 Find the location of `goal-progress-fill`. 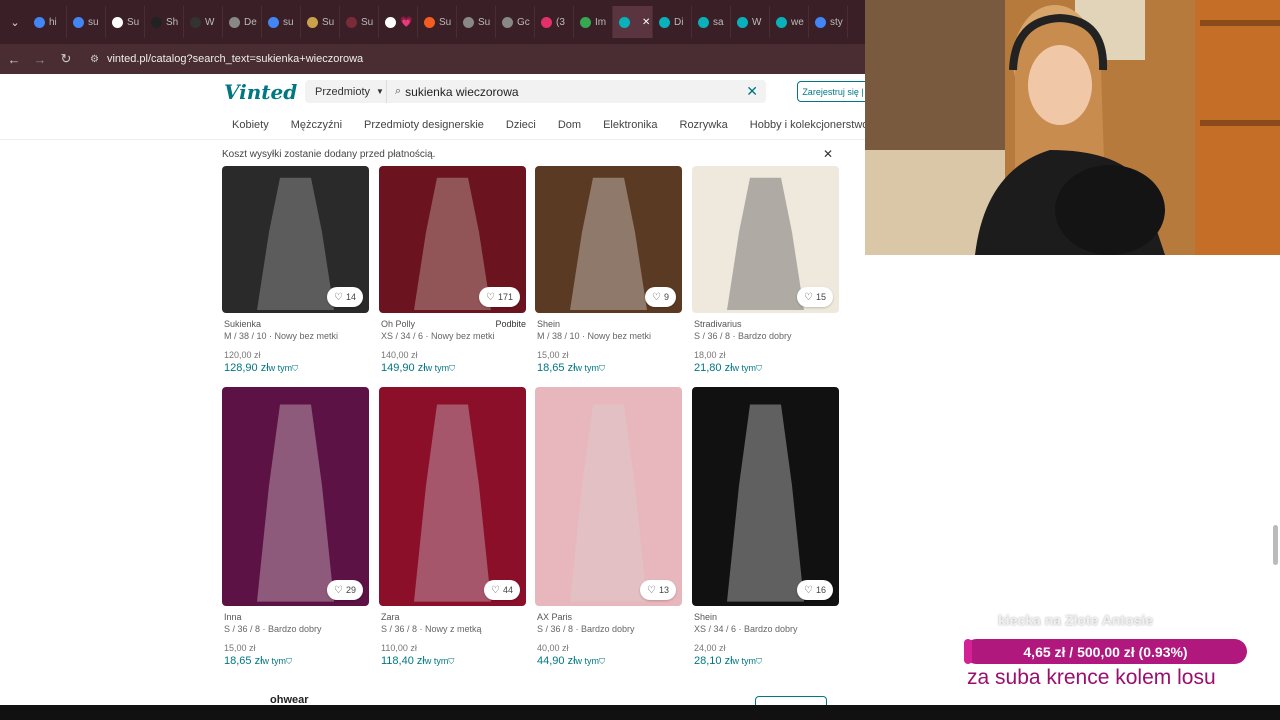

goal-progress-fill is located at coordinates (968, 651).